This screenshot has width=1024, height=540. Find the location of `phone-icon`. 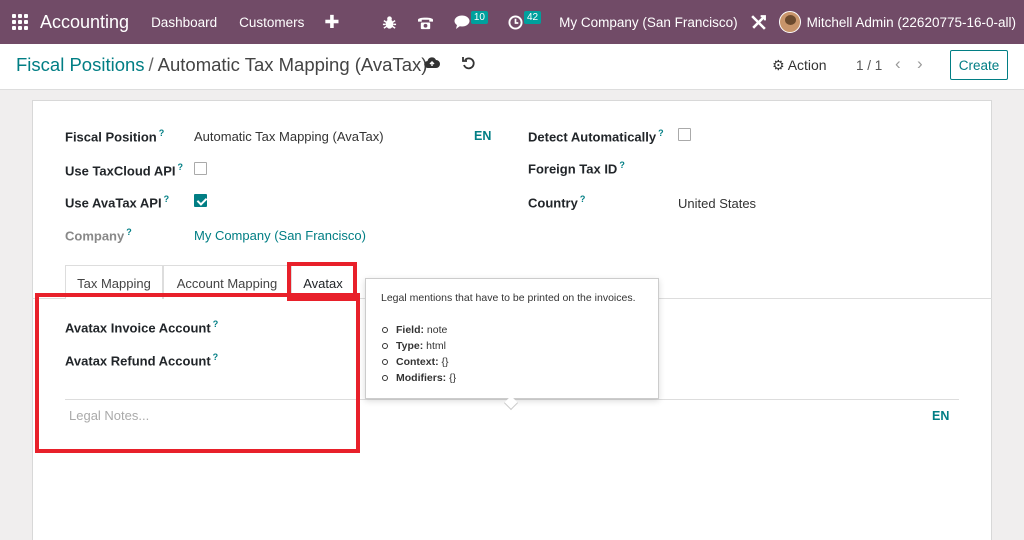

phone-icon is located at coordinates (425, 22).